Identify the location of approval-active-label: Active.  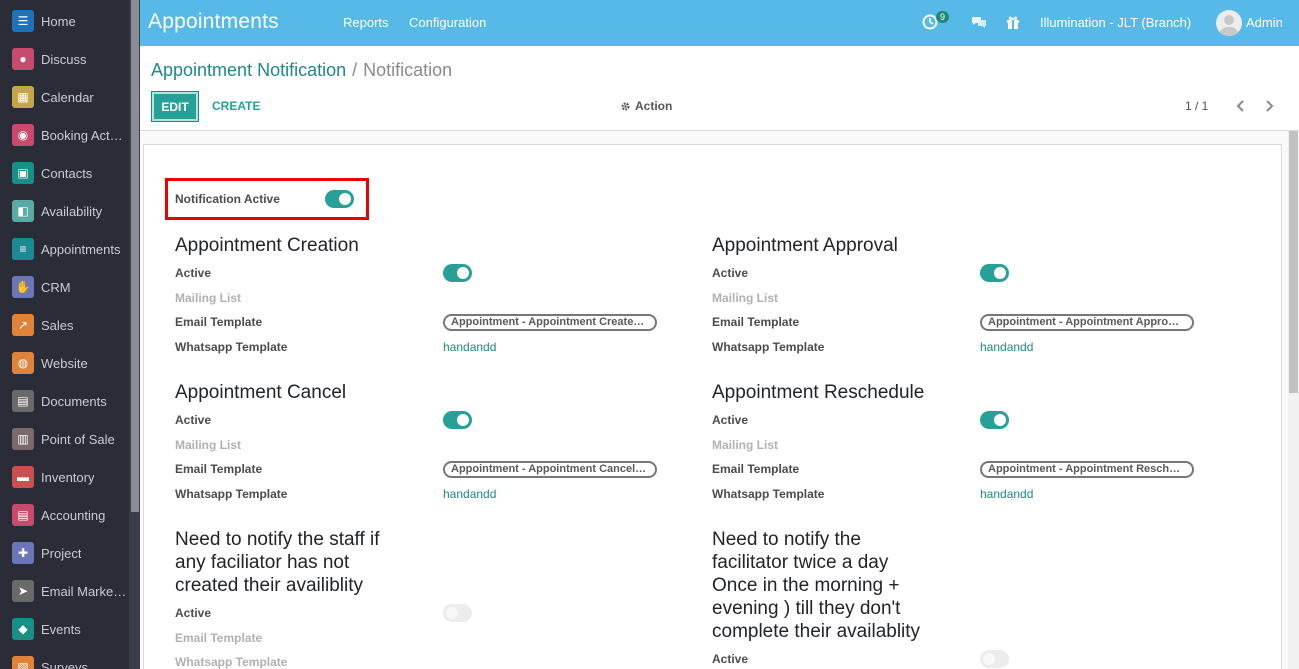
(730, 273).